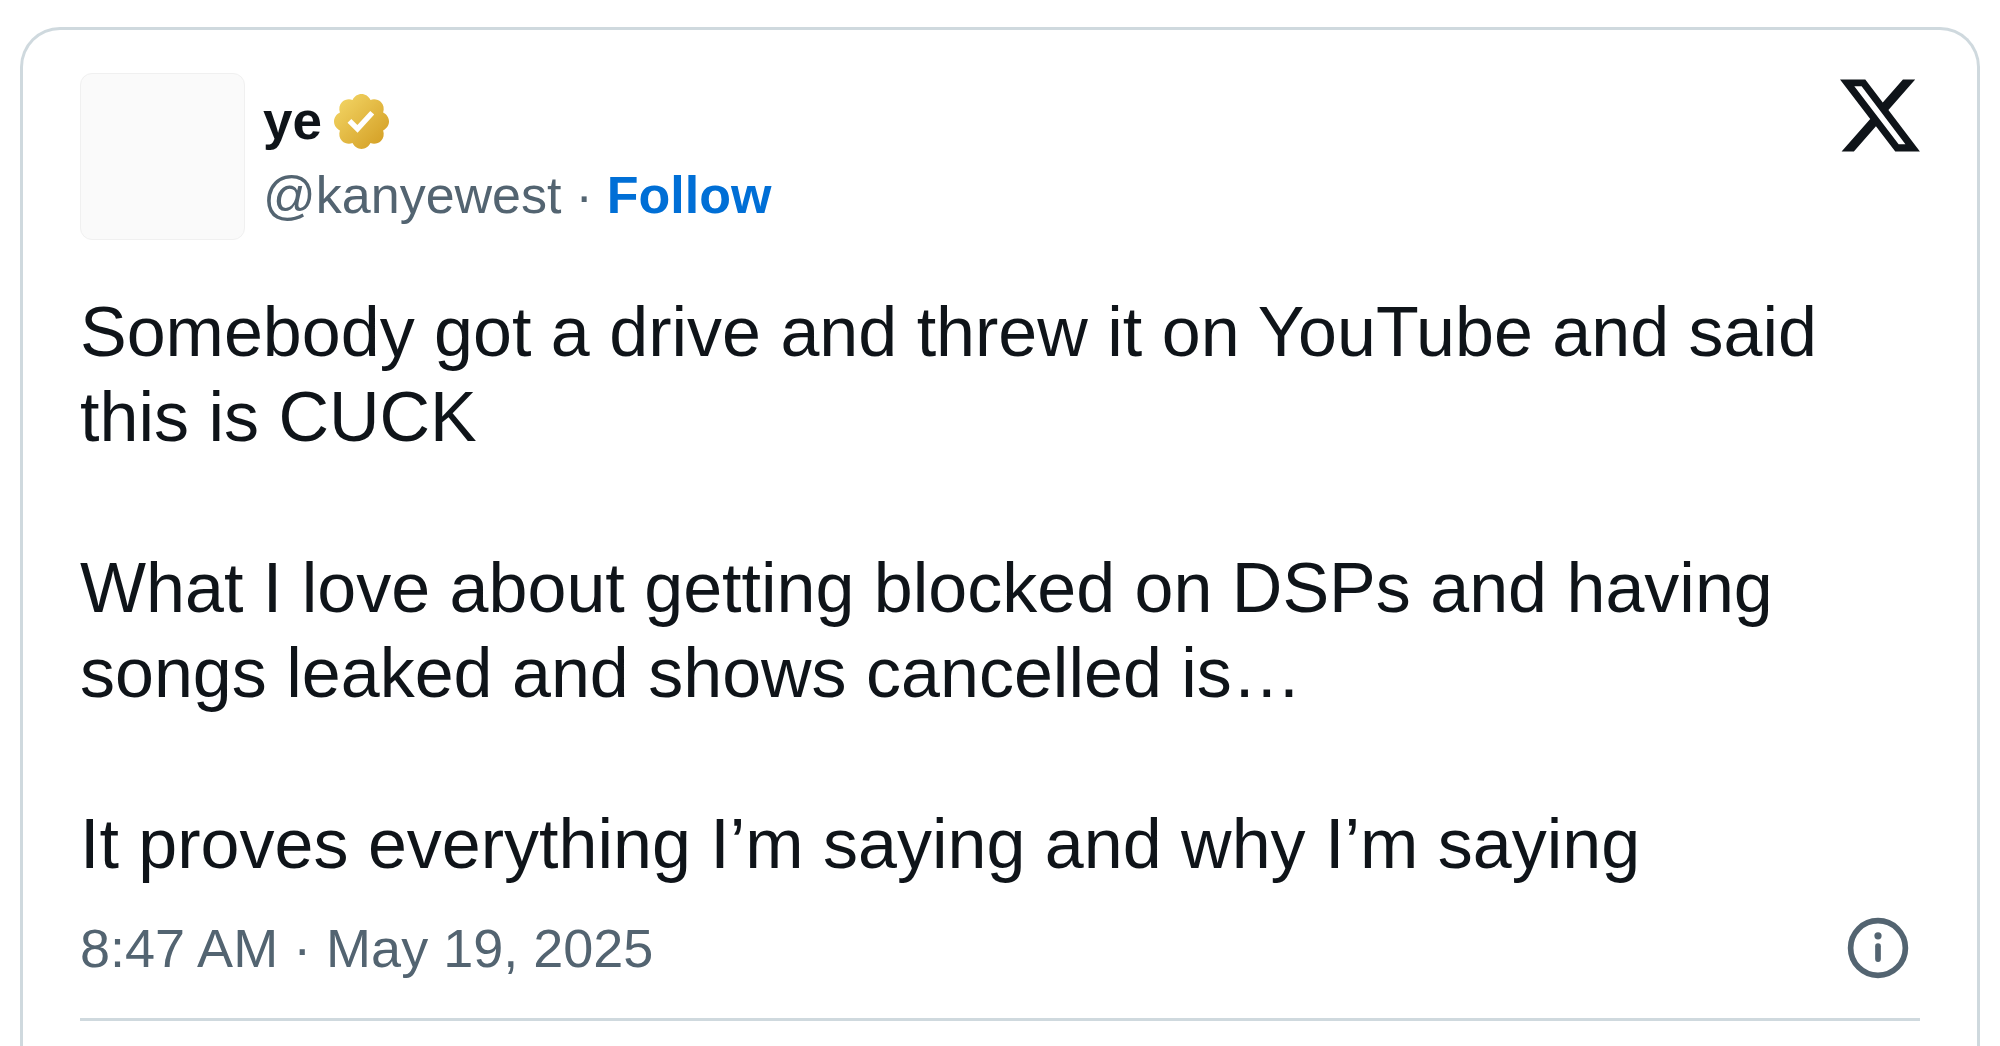  What do you see at coordinates (949, 375) in the screenshot?
I see `tweet-text: Somebody got a drive and threw it on YouTube and said this is CUCK` at bounding box center [949, 375].